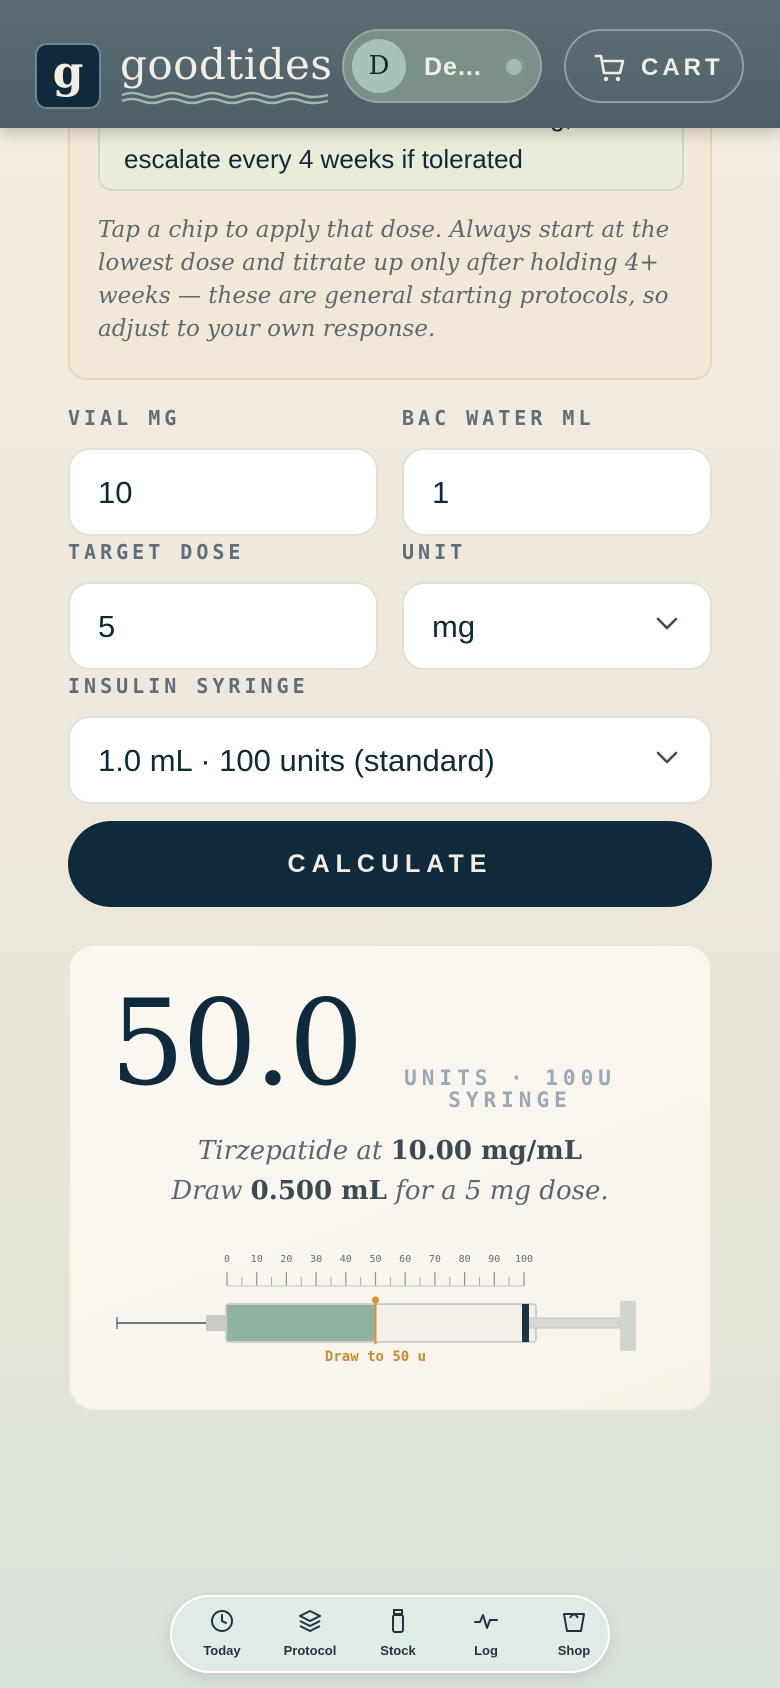 The height and width of the screenshot is (1688, 780). What do you see at coordinates (486, 1621) in the screenshot?
I see `pulse-icon` at bounding box center [486, 1621].